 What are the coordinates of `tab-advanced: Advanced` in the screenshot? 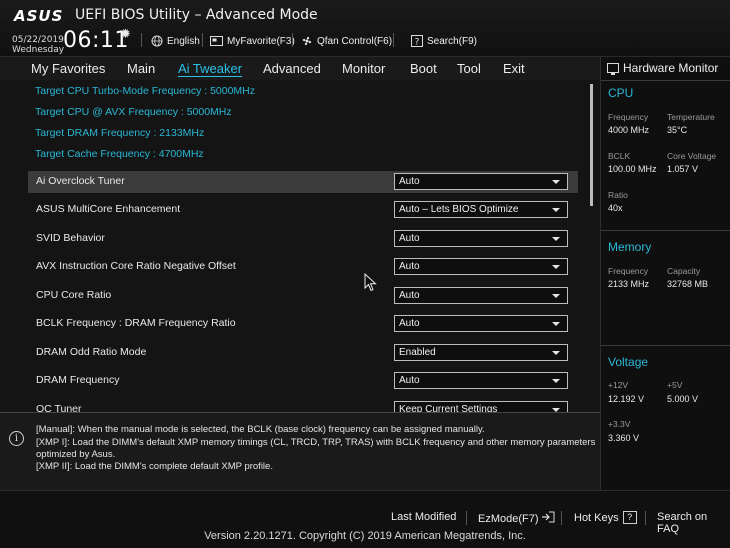 It's located at (292, 68).